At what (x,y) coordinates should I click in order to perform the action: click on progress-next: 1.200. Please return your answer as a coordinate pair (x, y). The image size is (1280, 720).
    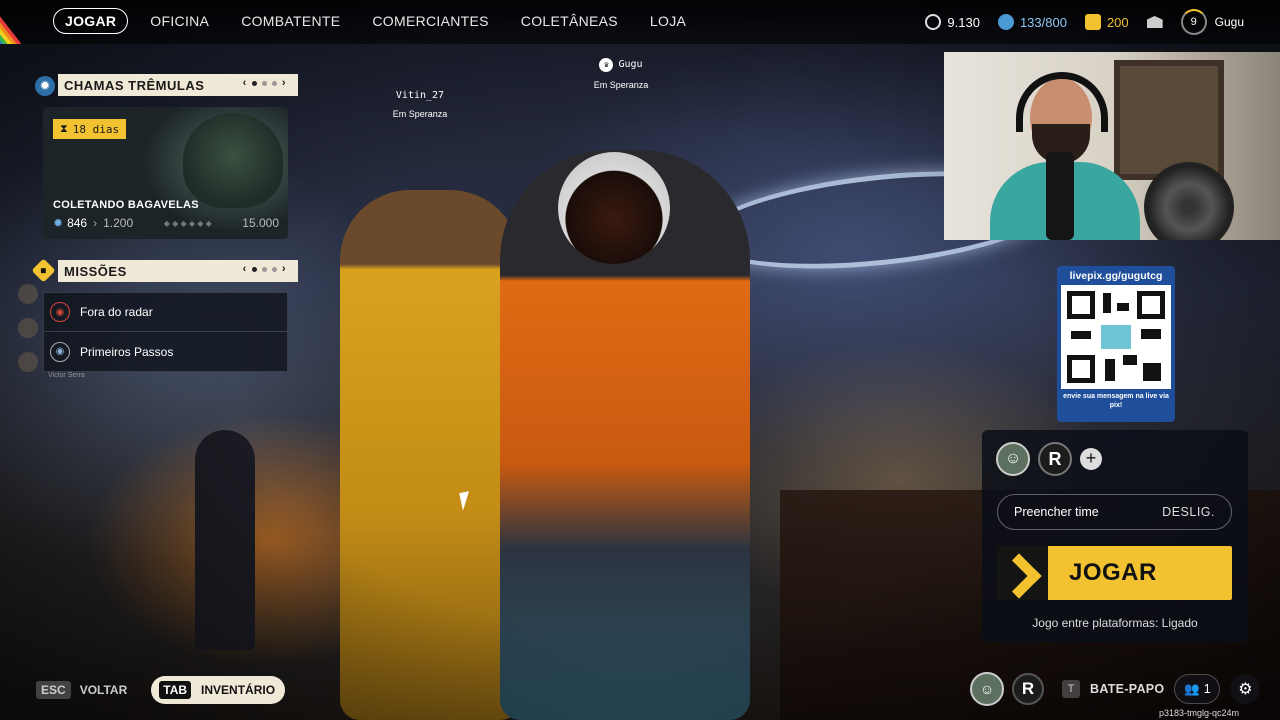
    Looking at the image, I should click on (118, 223).